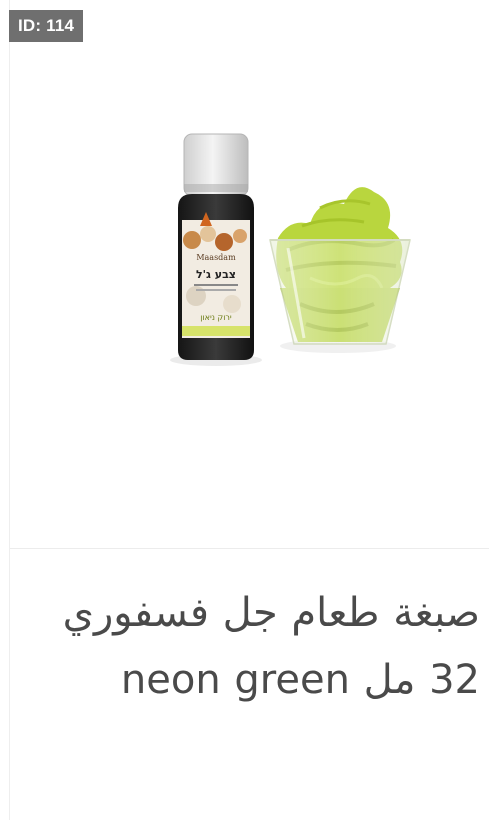 The width and height of the screenshot is (489, 820). I want to click on divider, so click(249, 548).